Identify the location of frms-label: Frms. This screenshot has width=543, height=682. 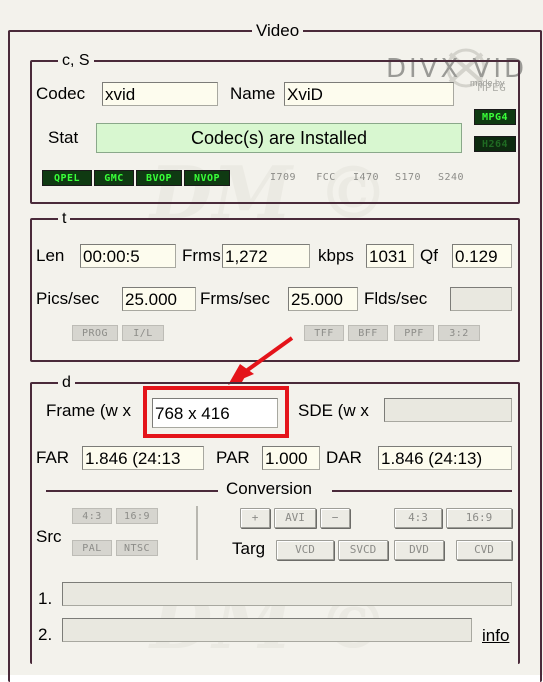
(201, 255).